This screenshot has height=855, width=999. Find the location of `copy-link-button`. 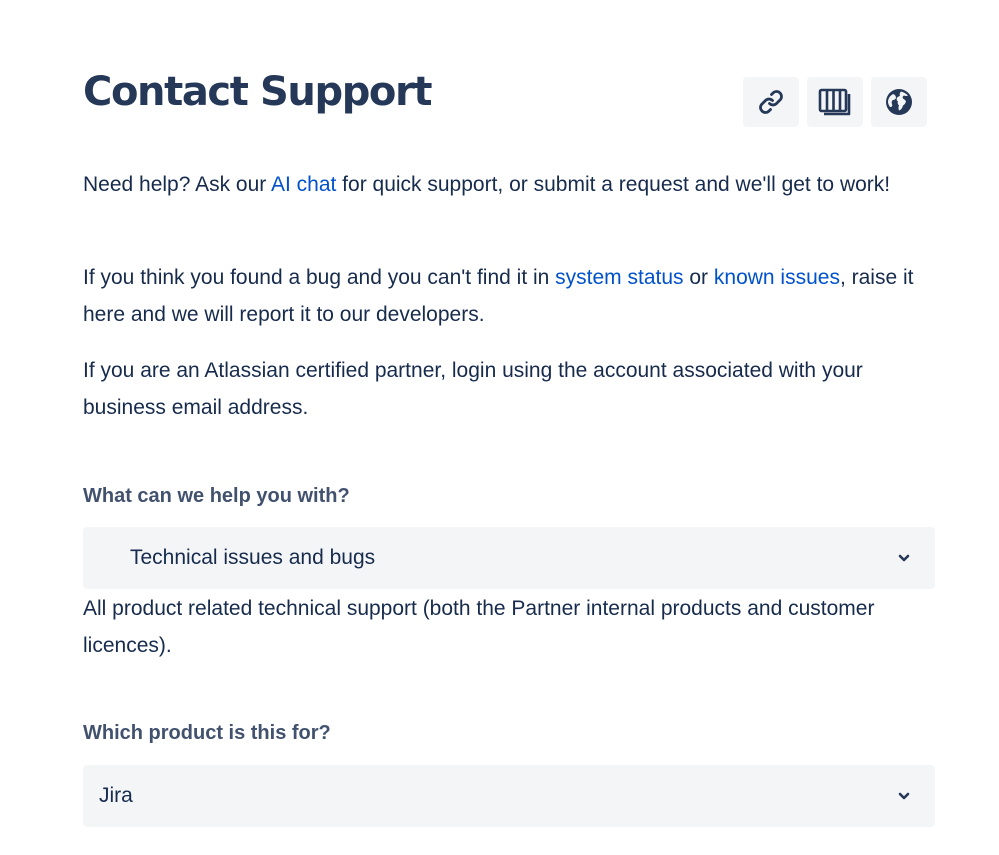

copy-link-button is located at coordinates (771, 102).